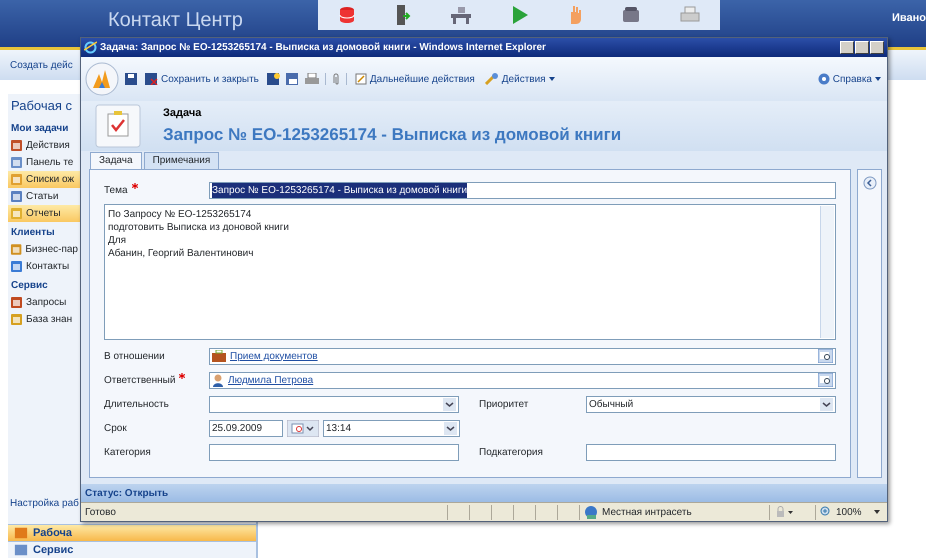 This screenshot has width=926, height=558. I want to click on calendar-icon, so click(303, 428).